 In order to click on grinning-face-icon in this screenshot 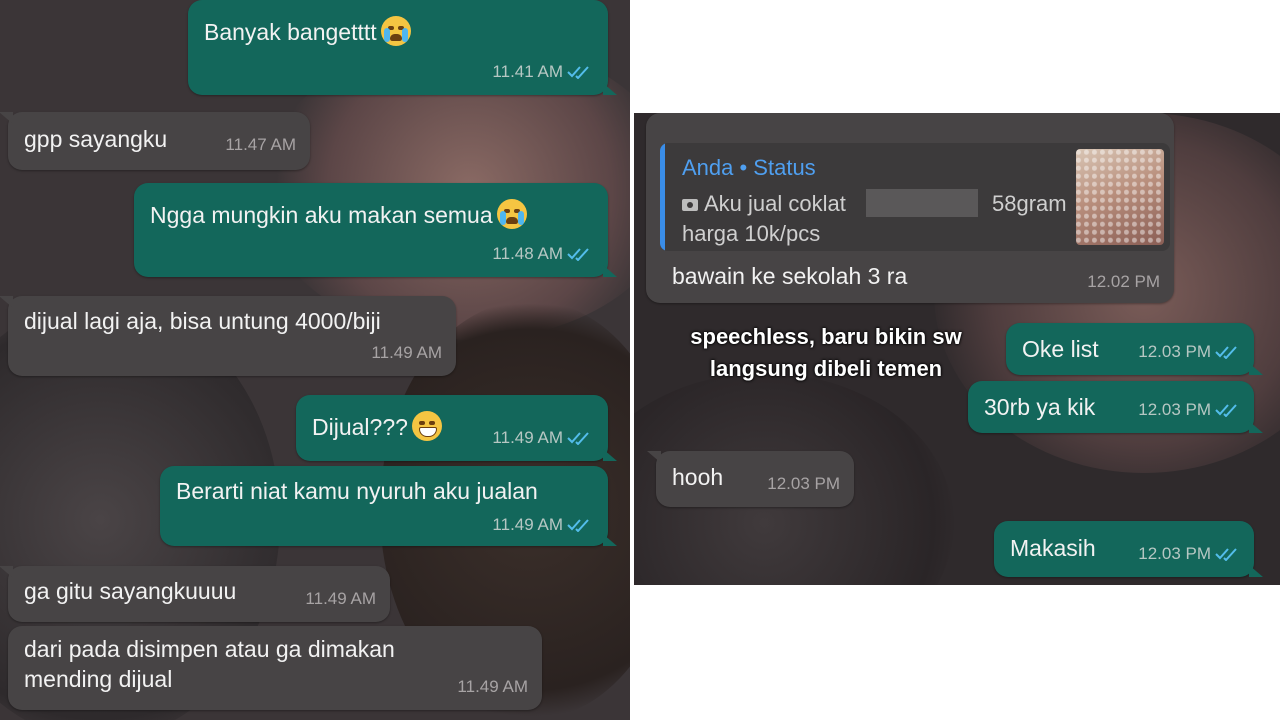, I will do `click(426, 426)`.